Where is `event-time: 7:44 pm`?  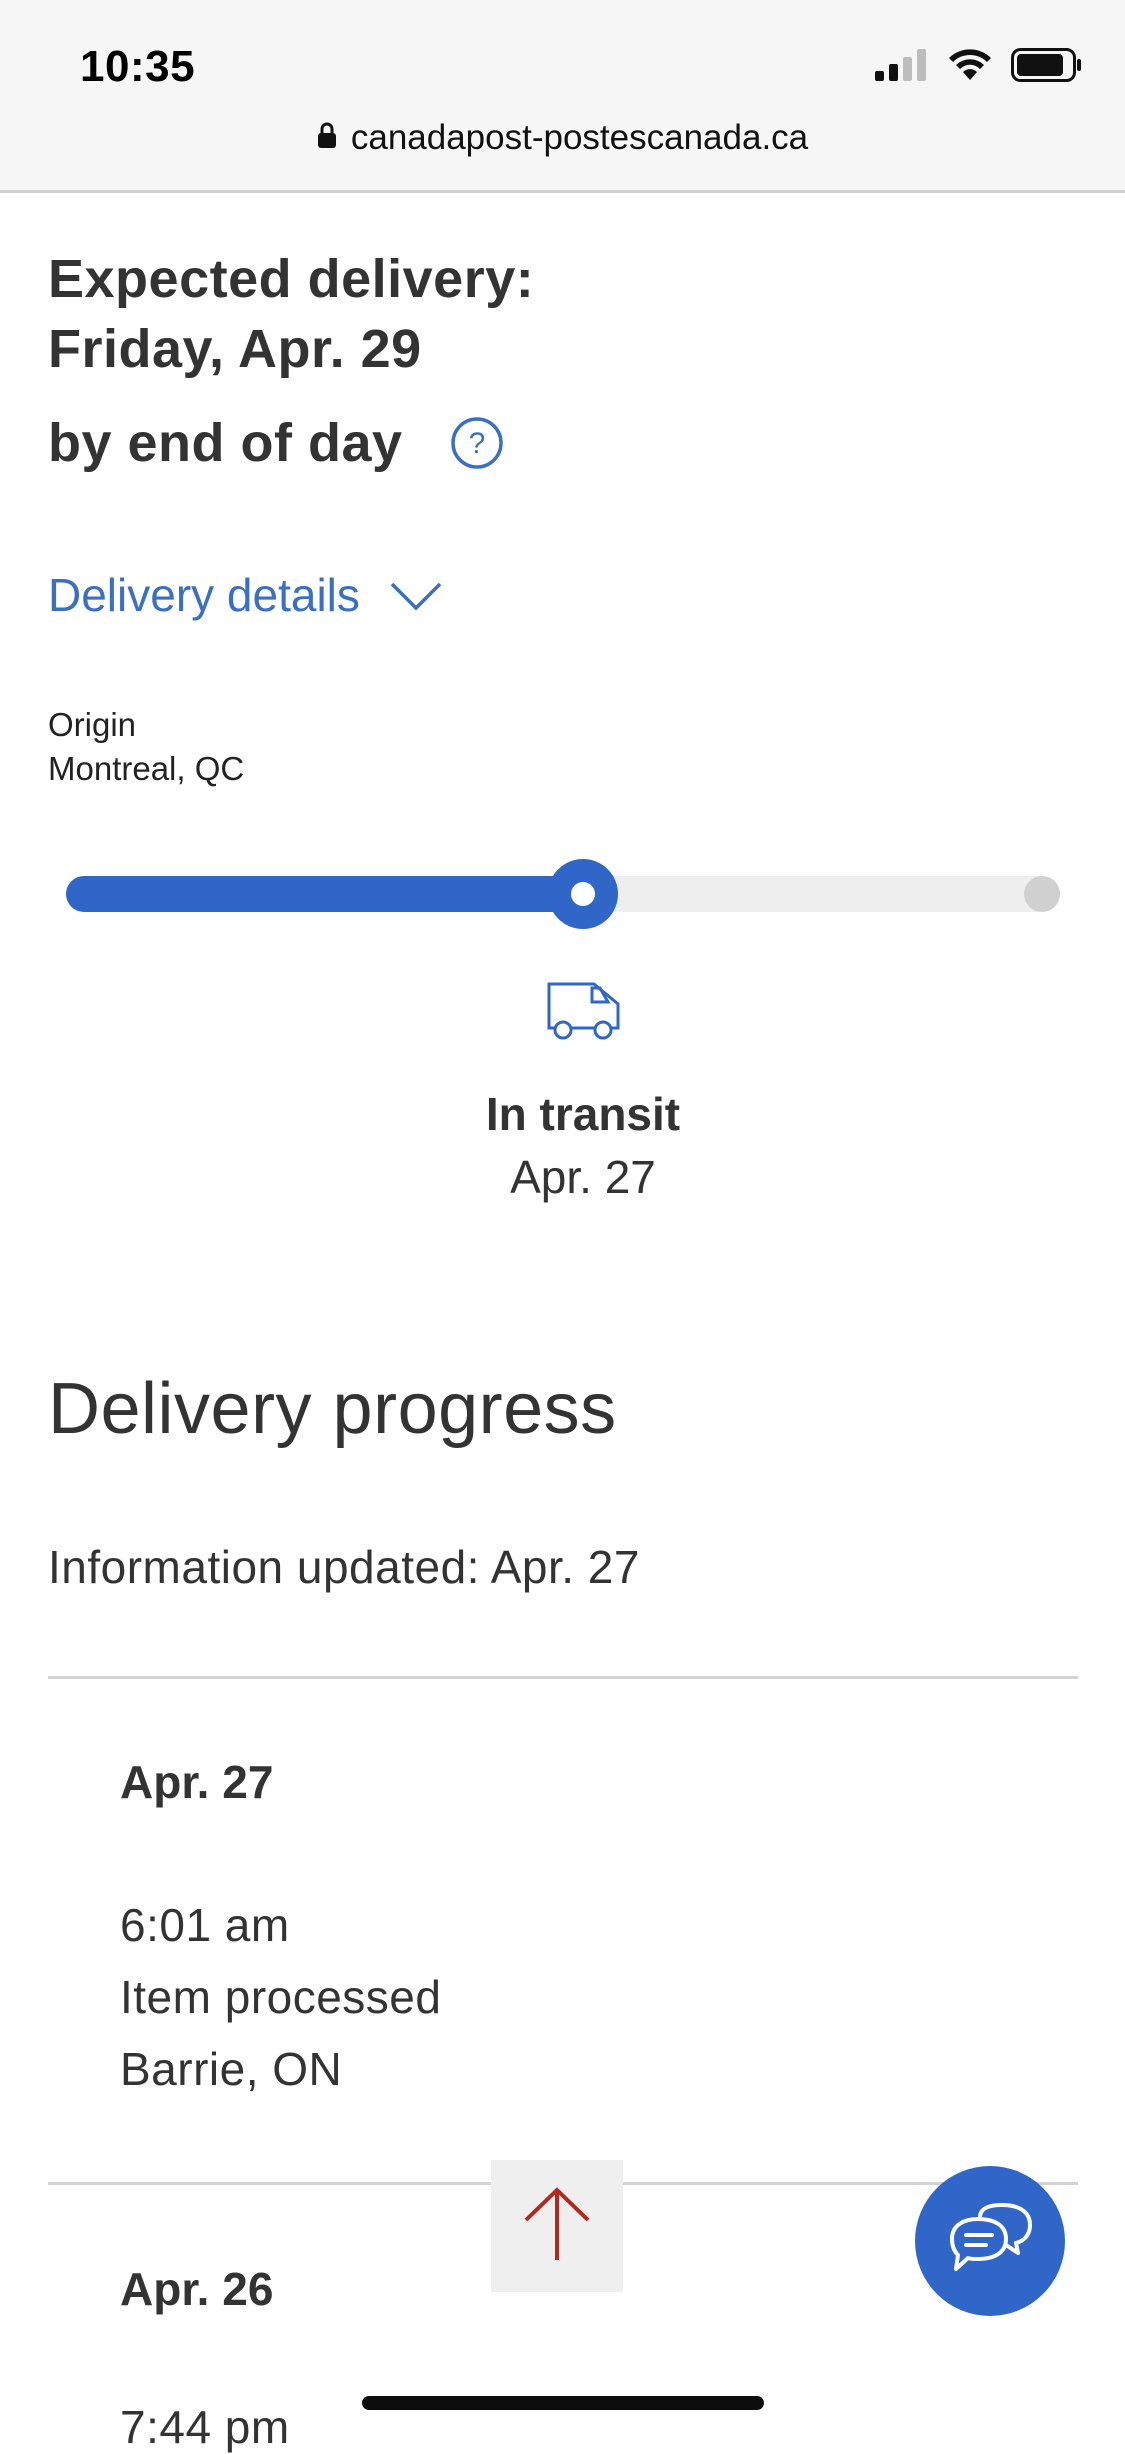 event-time: 7:44 pm is located at coordinates (205, 2427).